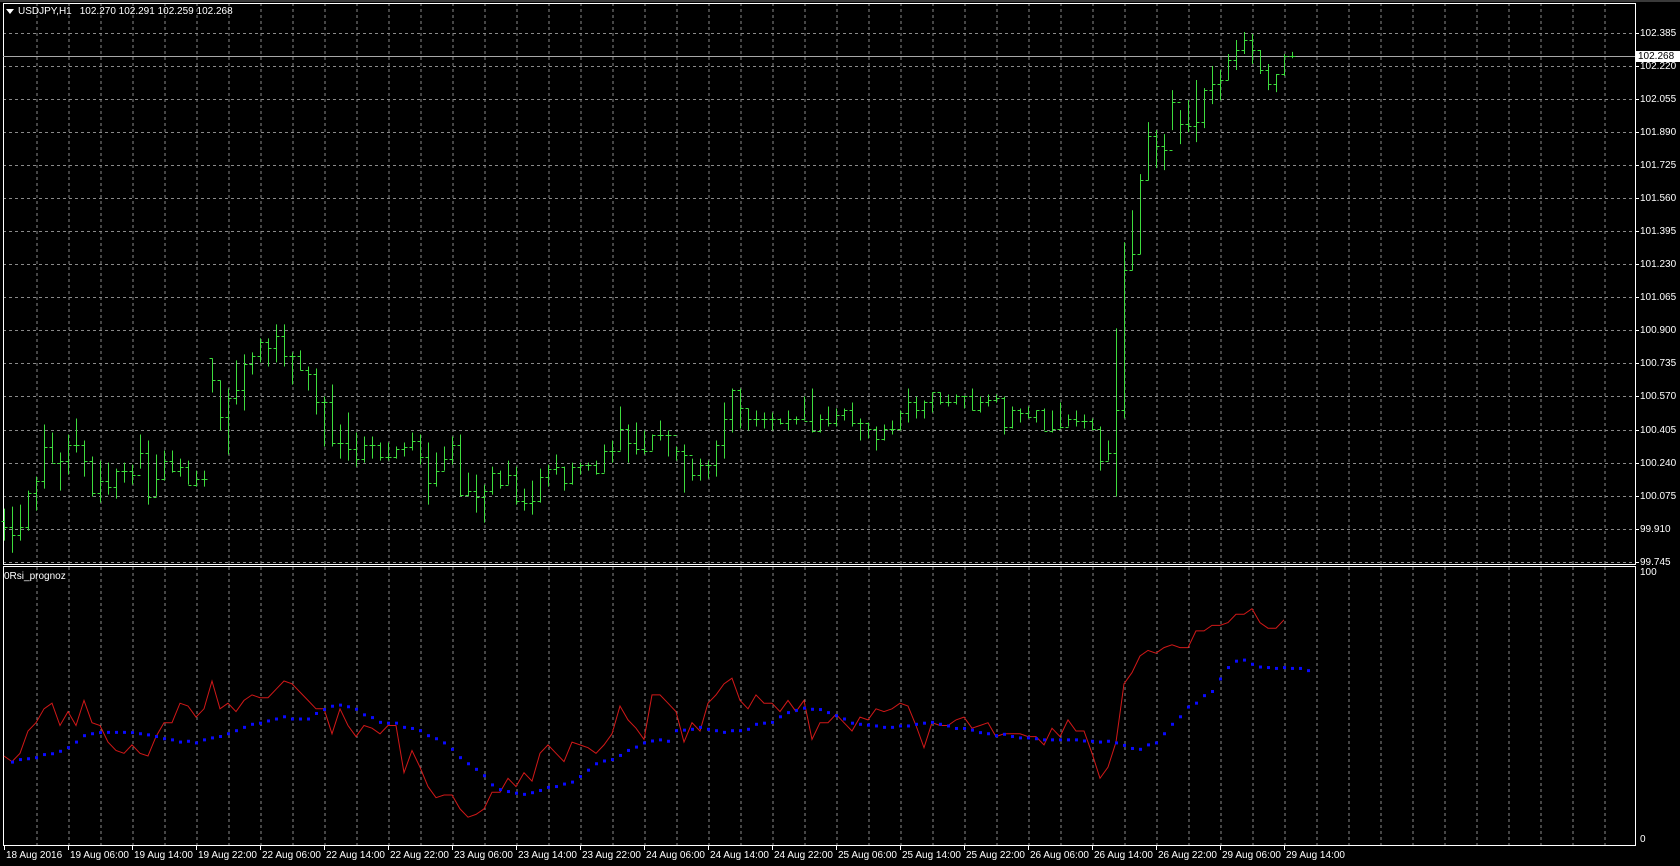 Image resolution: width=1680 pixels, height=866 pixels. I want to click on time-axis-label: 25 Aug 14:00, so click(931, 855).